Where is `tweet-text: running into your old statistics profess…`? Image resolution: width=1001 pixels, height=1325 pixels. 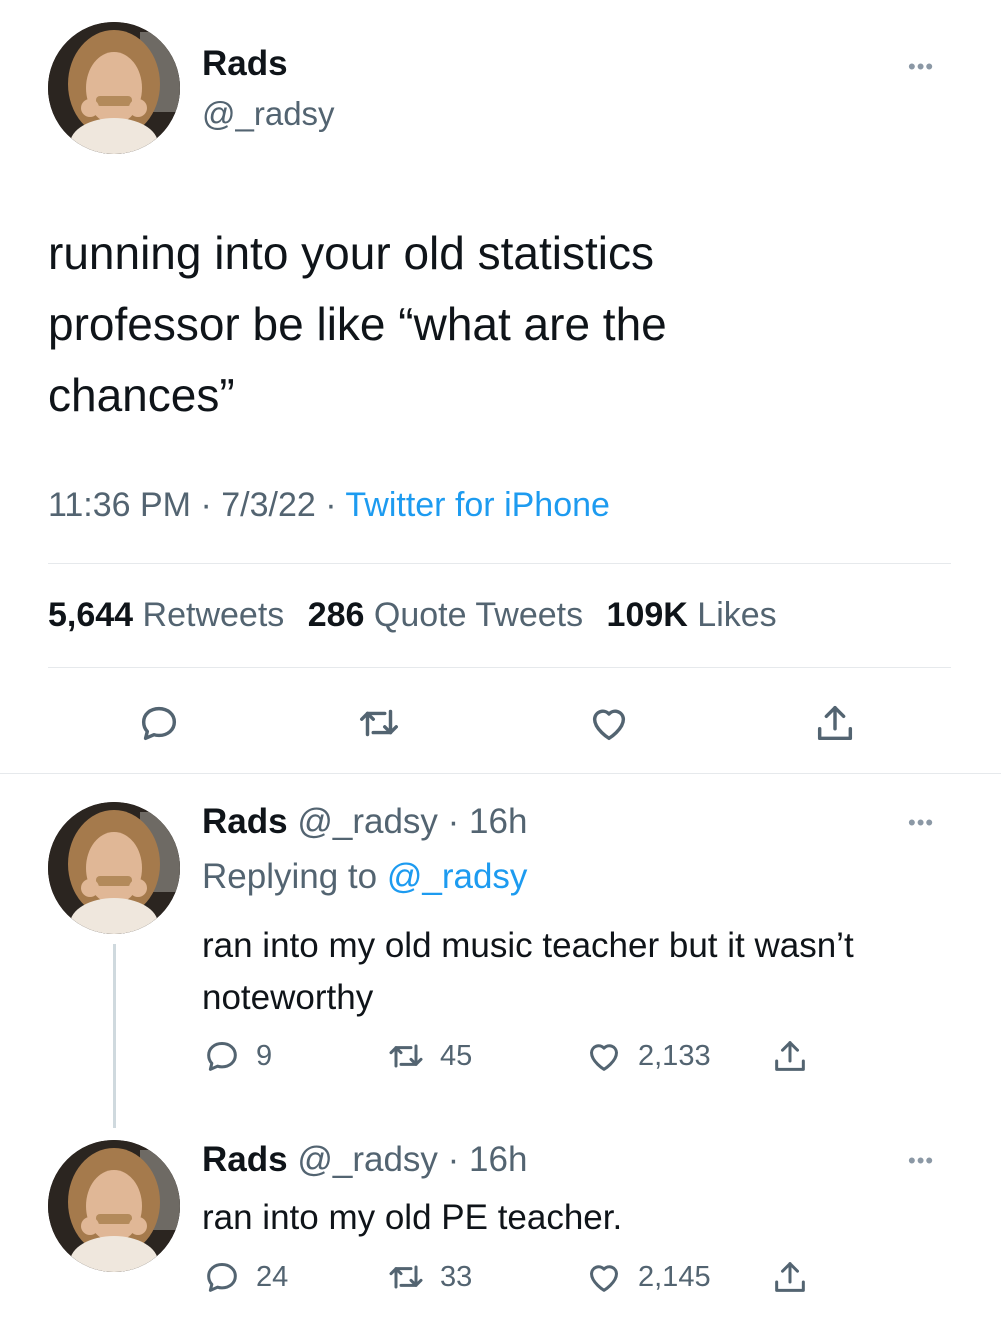 tweet-text: running into your old statistics profess… is located at coordinates (357, 324).